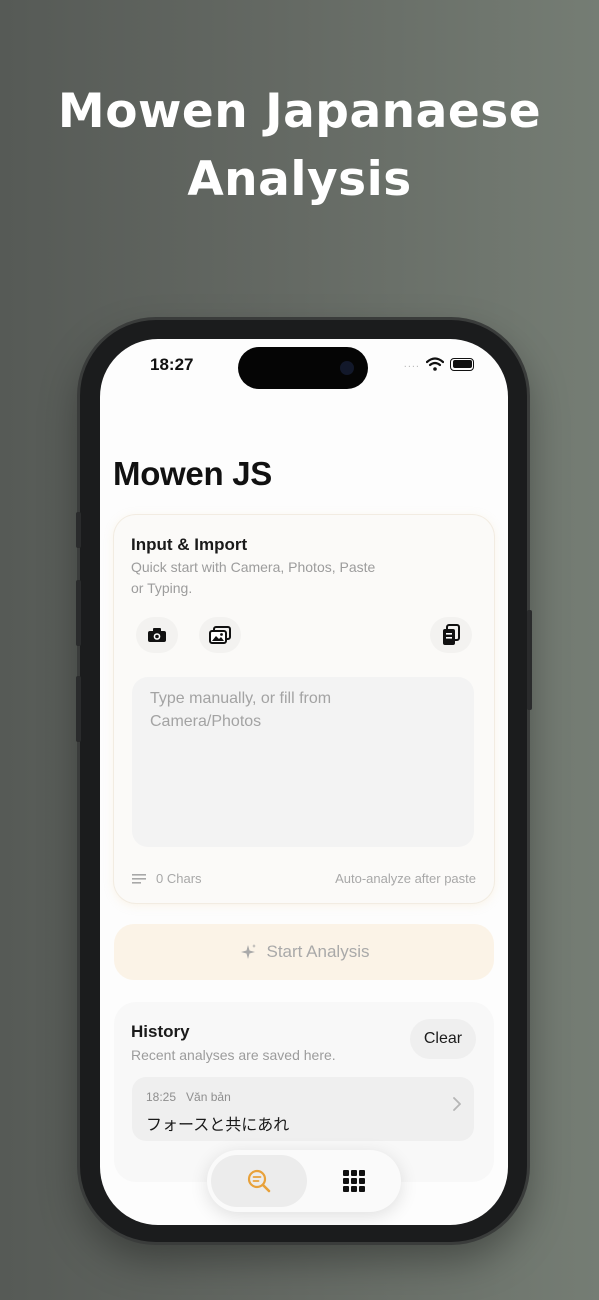 The width and height of the screenshot is (599, 1300). Describe the element at coordinates (299, 111) in the screenshot. I see `headline-line-1: Mowen Japanaese` at that location.